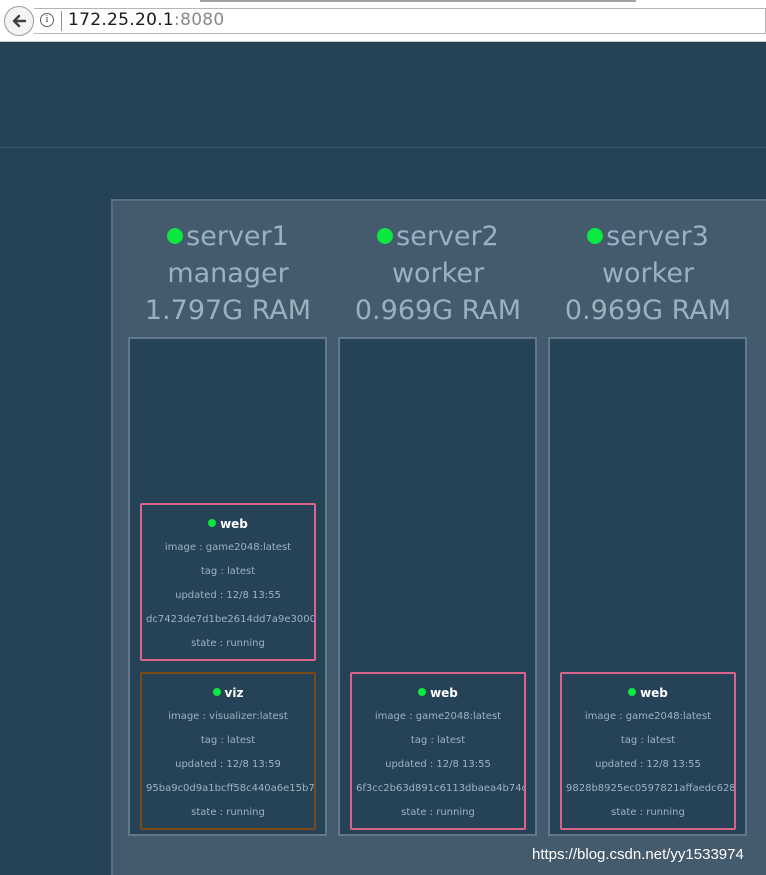 The height and width of the screenshot is (875, 766). I want to click on task-id: 95ba9c0d9a1bcff58c440a6e15b7d0, so click(231, 788).